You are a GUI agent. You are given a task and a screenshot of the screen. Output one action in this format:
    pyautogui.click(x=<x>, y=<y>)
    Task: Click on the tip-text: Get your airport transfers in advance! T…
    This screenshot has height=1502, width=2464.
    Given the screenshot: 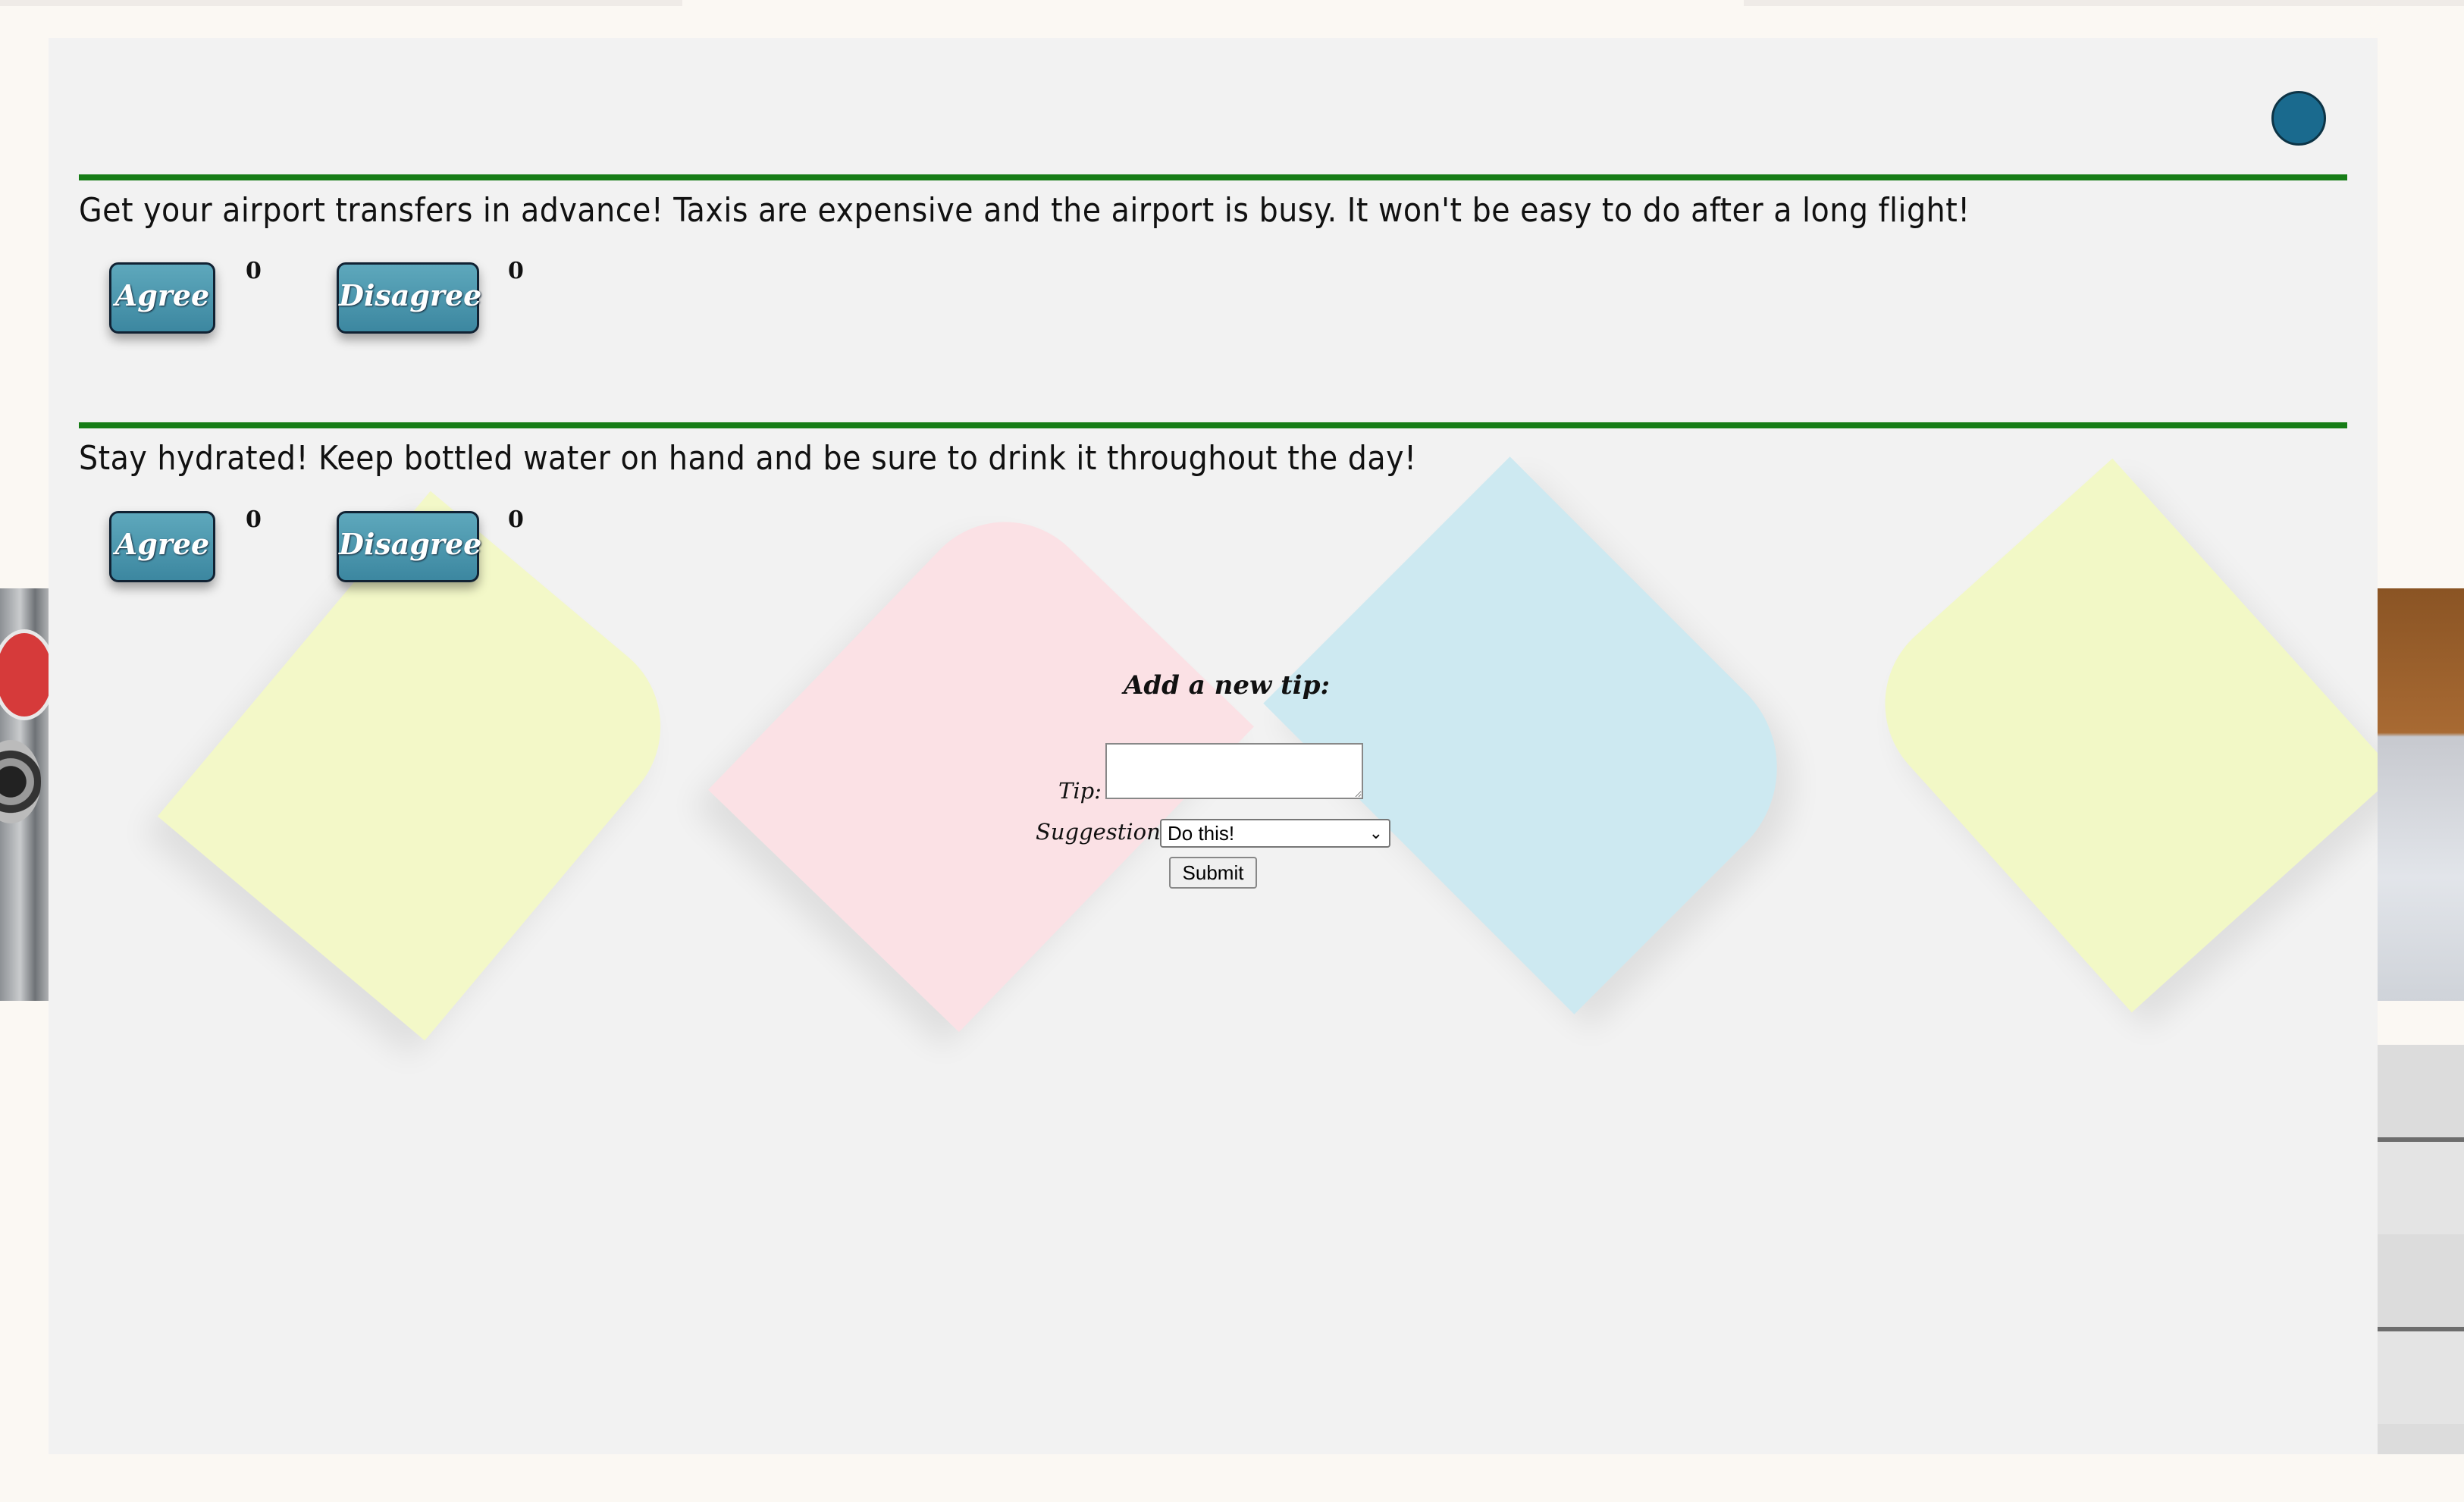 What is the action you would take?
    pyautogui.click(x=1024, y=211)
    